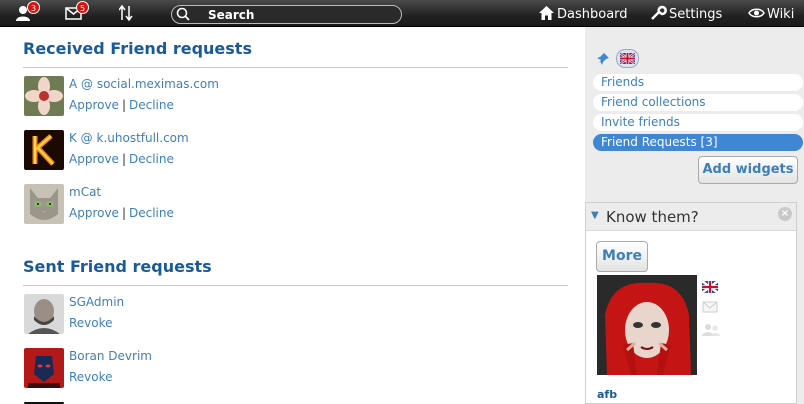 Image resolution: width=804 pixels, height=404 pixels. Describe the element at coordinates (546, 13) in the screenshot. I see `home-icon` at that location.